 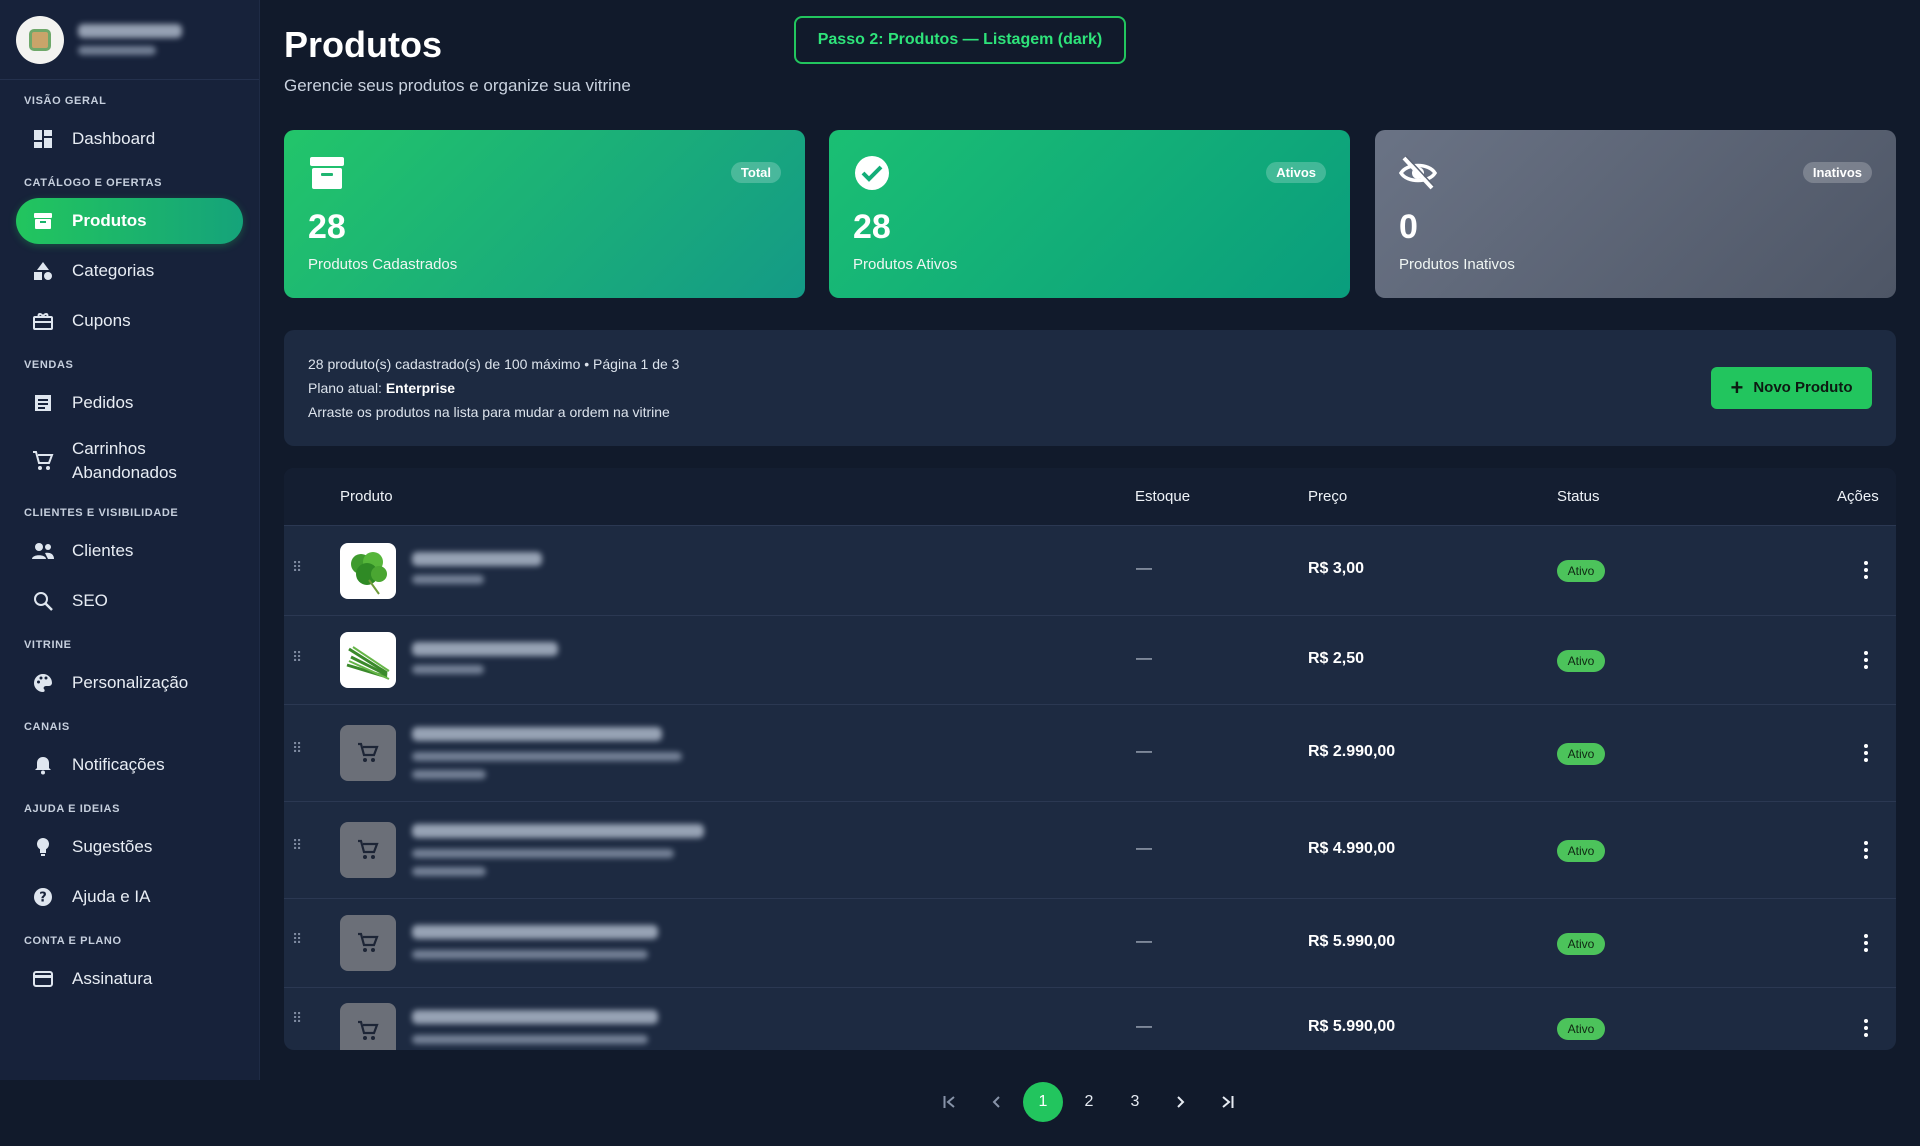 I want to click on table-row: ⠿ — R$ 4.990,00 Ativo, so click(x=1090, y=850).